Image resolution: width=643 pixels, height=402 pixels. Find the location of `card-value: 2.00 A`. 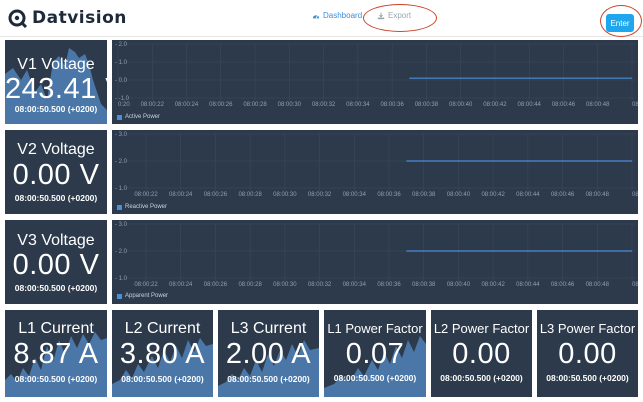

card-value: 2.00 A is located at coordinates (268, 354).